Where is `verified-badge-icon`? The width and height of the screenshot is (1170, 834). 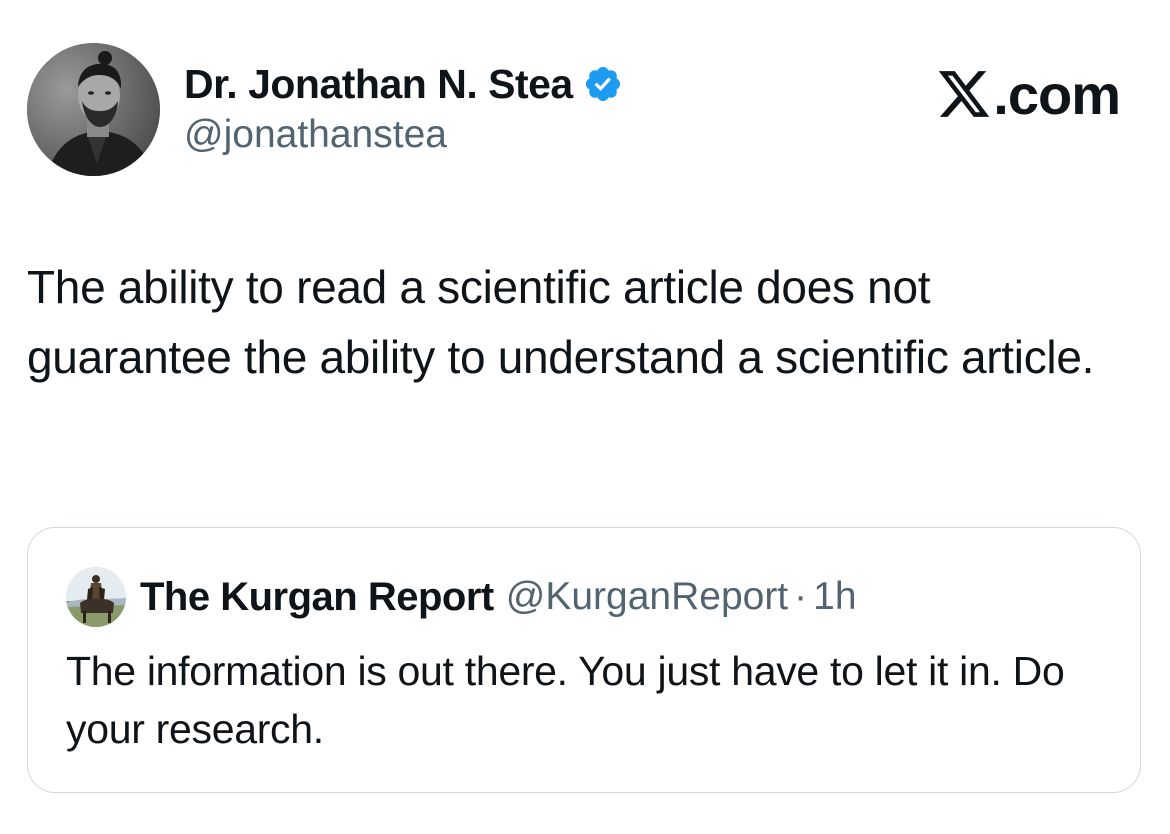 verified-badge-icon is located at coordinates (603, 84).